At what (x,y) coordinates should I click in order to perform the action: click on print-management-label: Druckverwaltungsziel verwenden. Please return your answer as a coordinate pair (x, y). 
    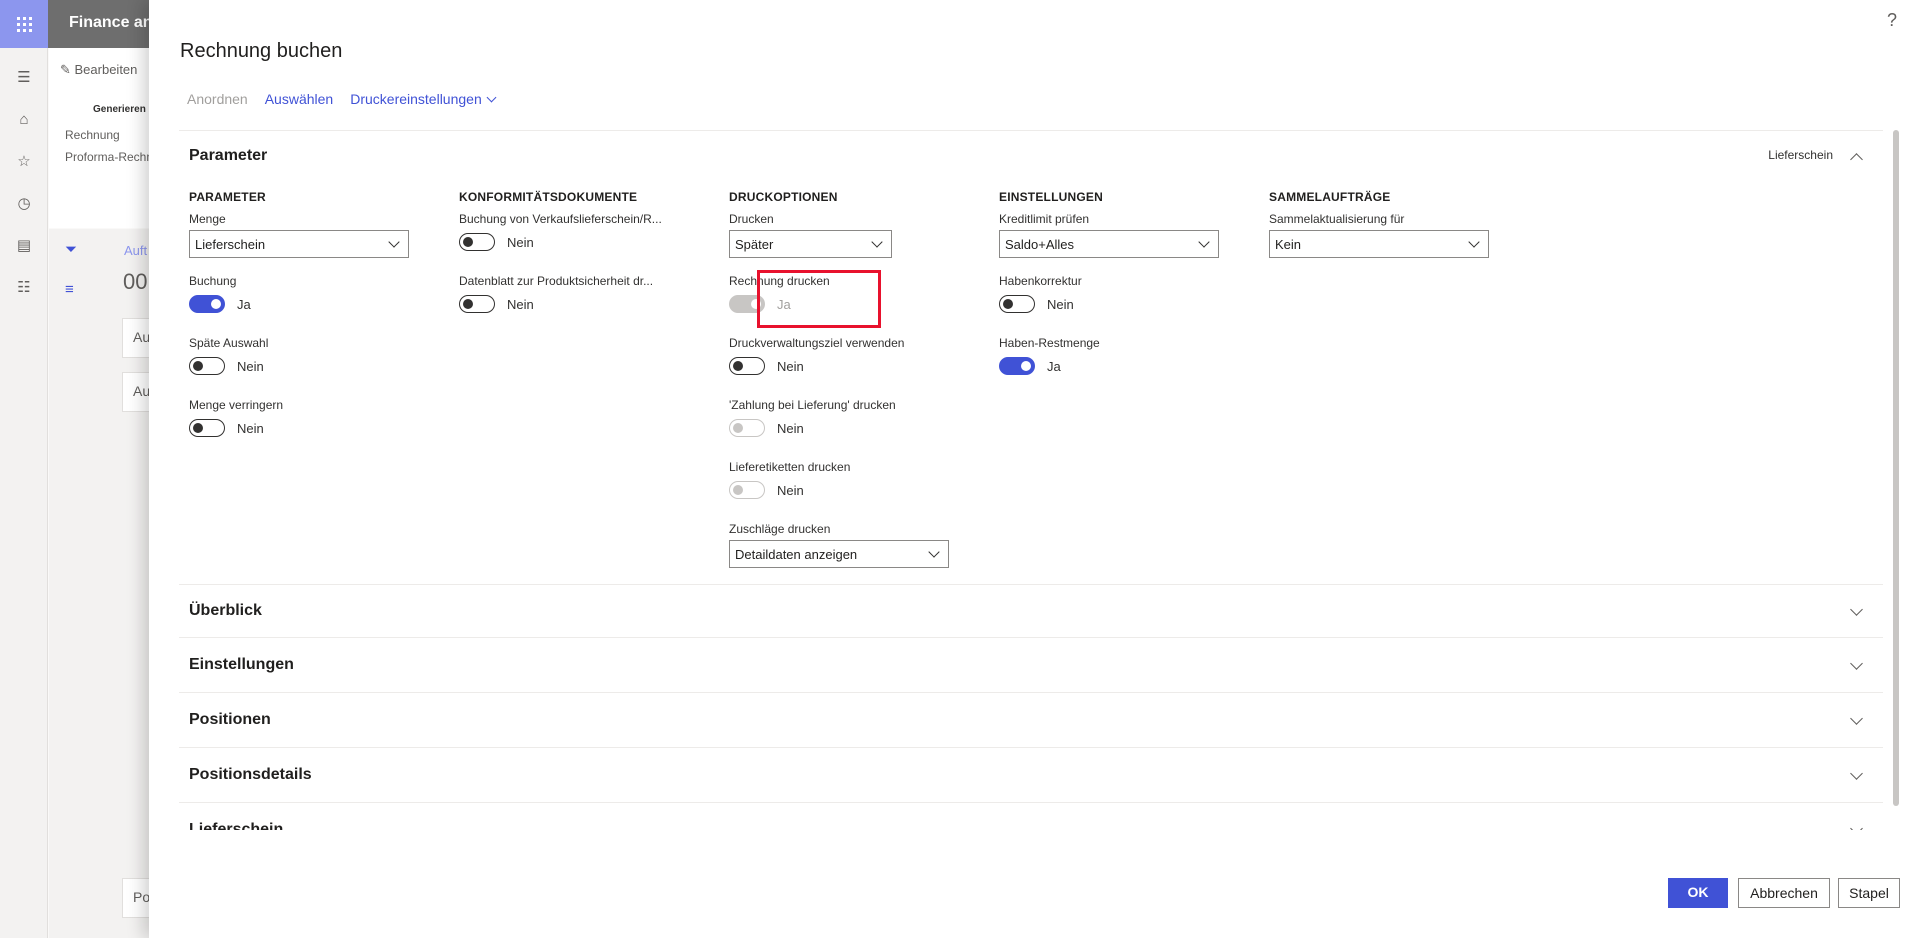
    Looking at the image, I should click on (817, 343).